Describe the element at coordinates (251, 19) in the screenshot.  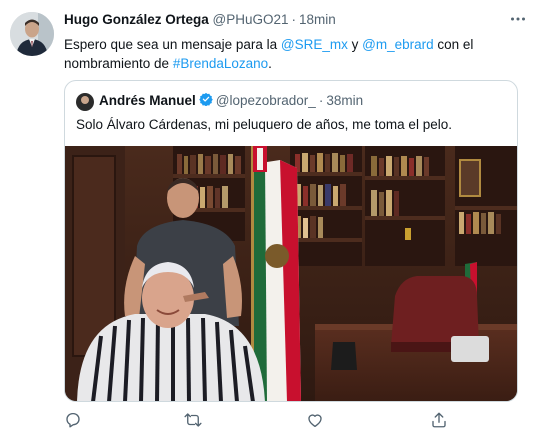
I see `author-handle: @PHuGO21` at that location.